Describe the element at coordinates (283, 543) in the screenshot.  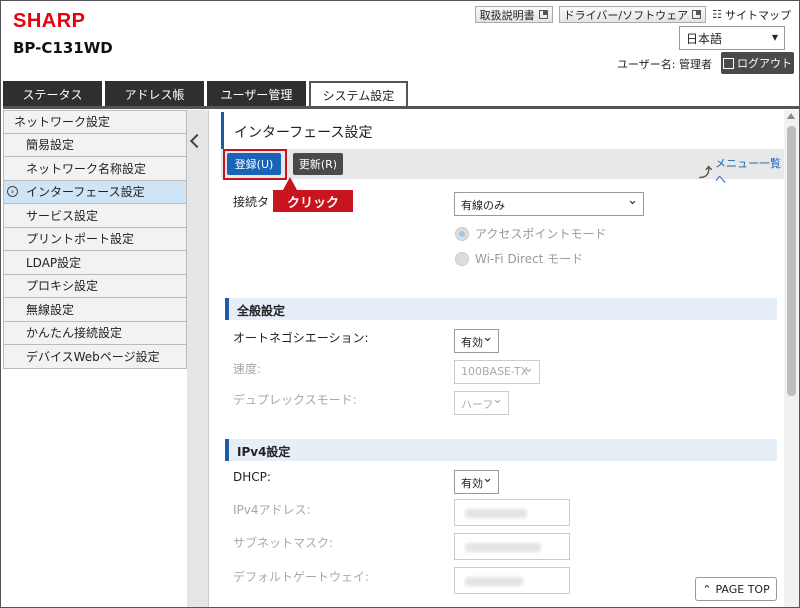
I see `subnet-mask-label: サブネットマスク:` at that location.